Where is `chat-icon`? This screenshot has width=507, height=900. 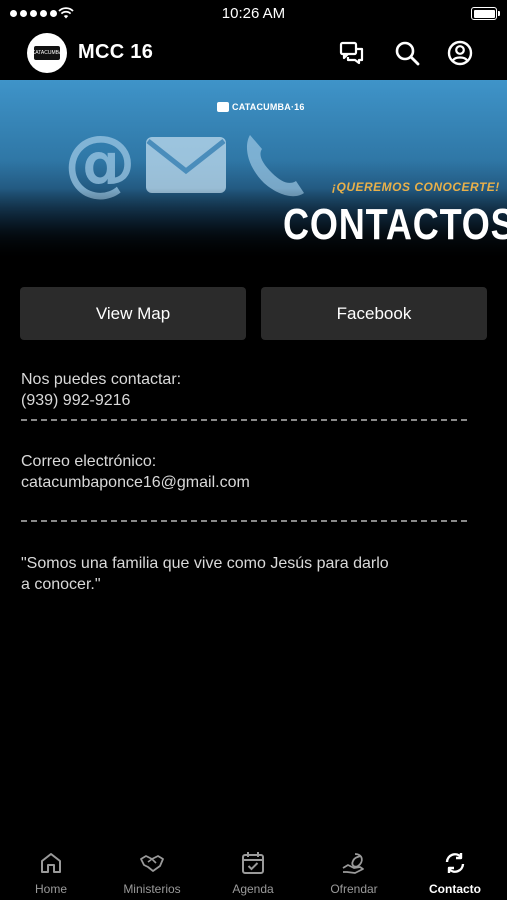
chat-icon is located at coordinates (352, 53).